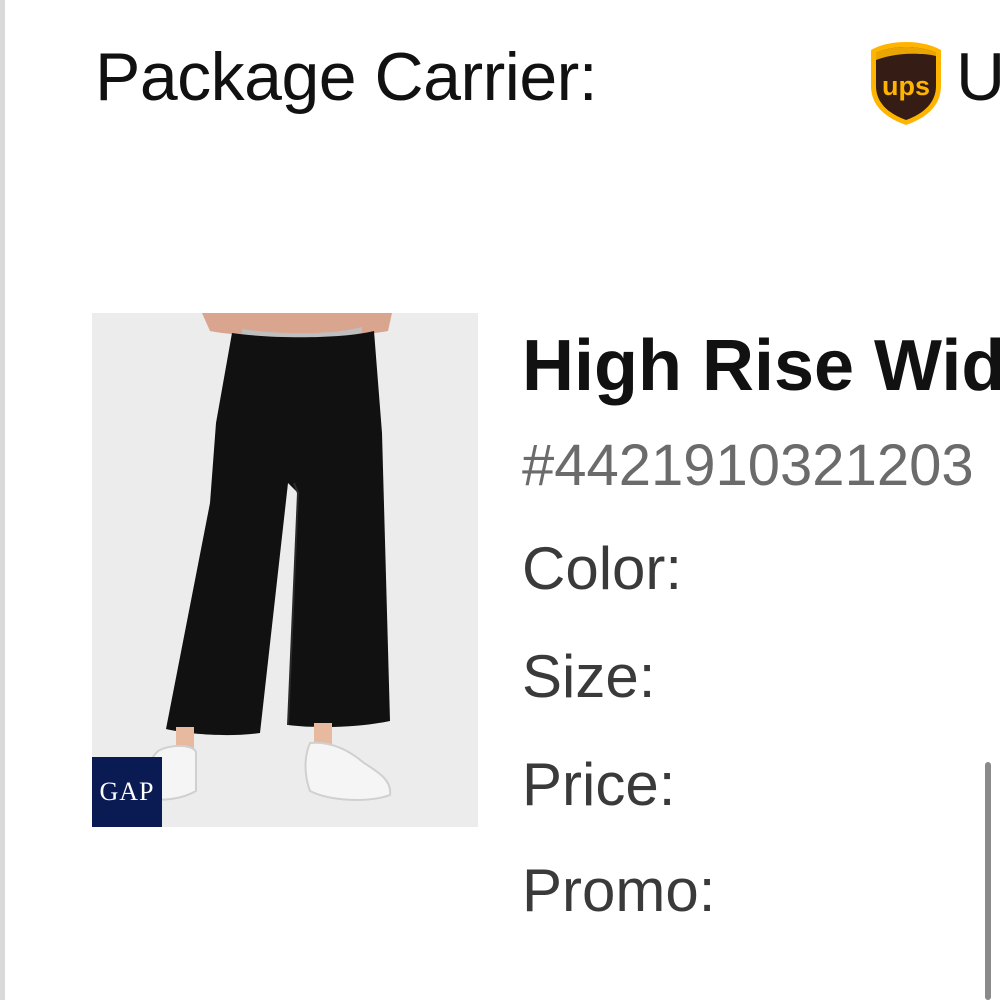 This screenshot has height=1000, width=1000. Describe the element at coordinates (748, 465) in the screenshot. I see `product-sku: #4421910321203` at that location.